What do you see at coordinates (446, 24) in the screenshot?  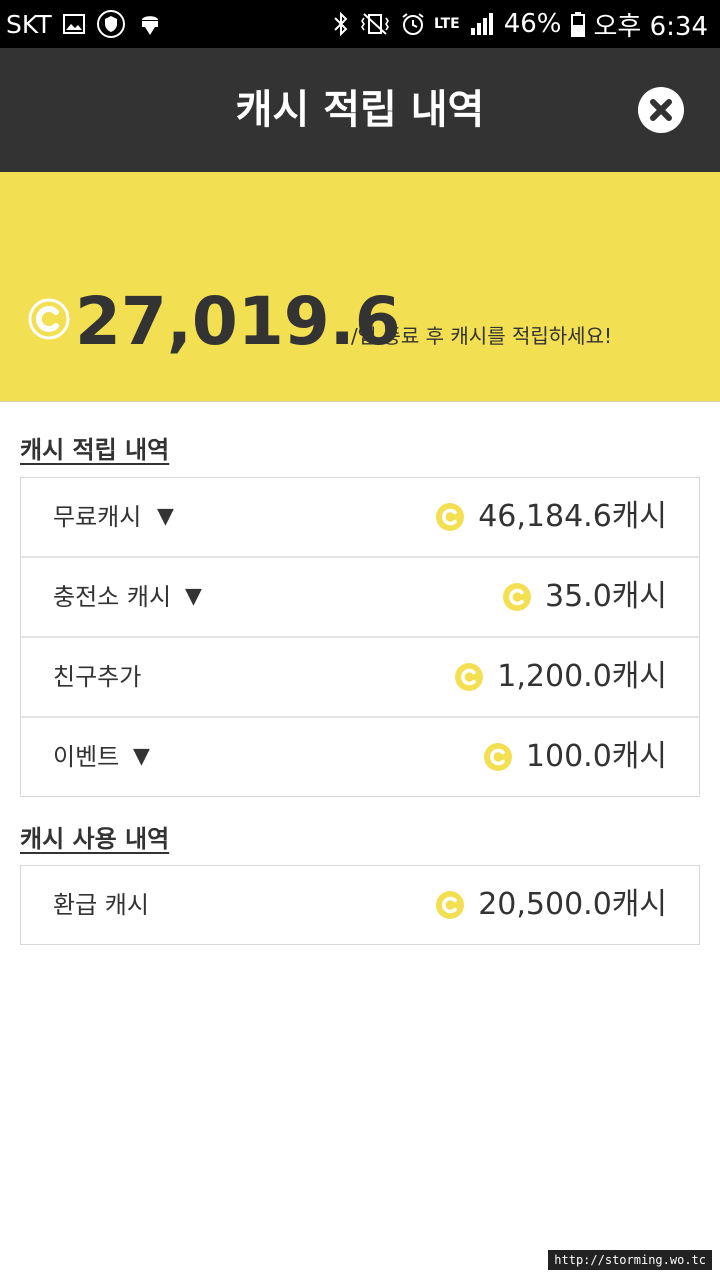 I see `network-type-label: LTE` at bounding box center [446, 24].